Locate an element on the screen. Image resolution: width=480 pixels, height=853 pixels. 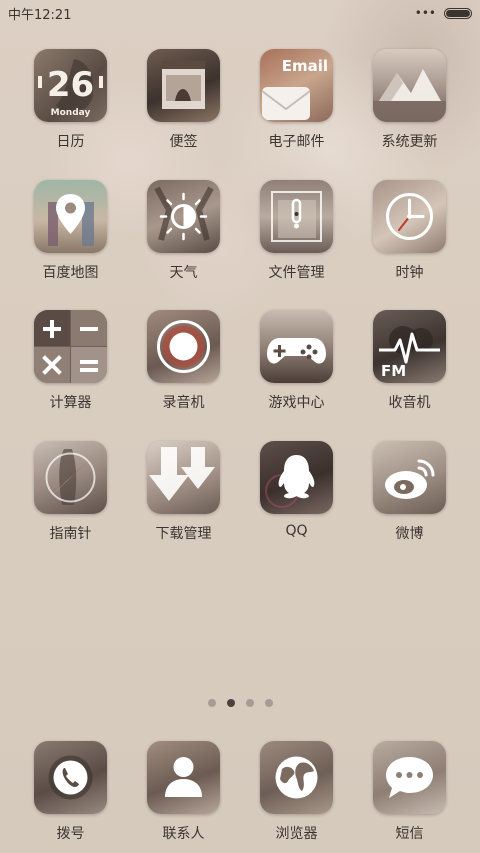
app-game-center: 游戏中心 is located at coordinates (296, 361).